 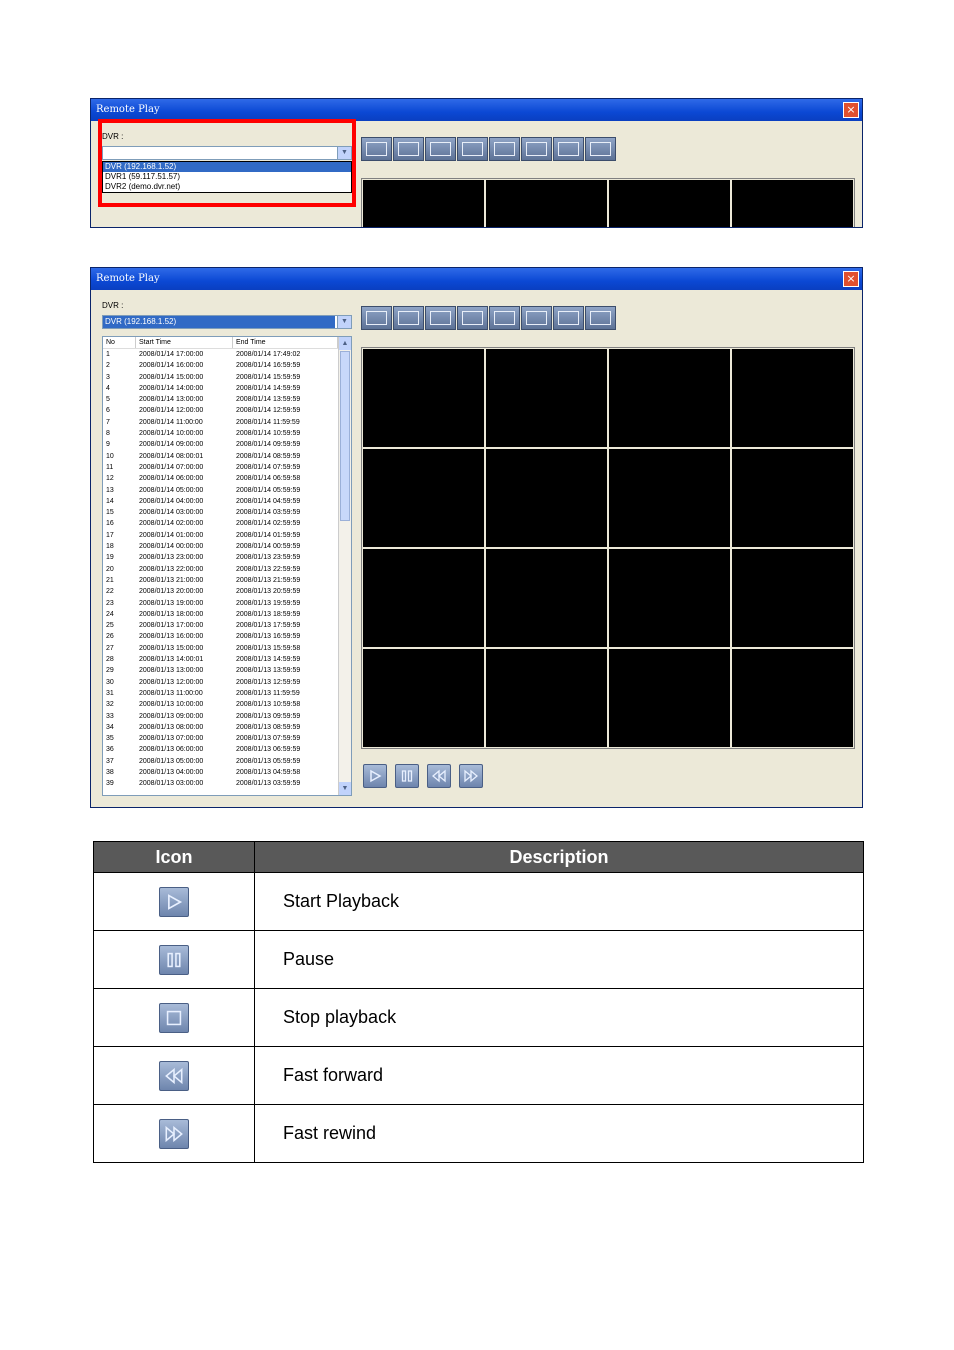 What do you see at coordinates (227, 365) in the screenshot?
I see `table-row: 2 2008/01/14 16:00:00 2008/01/14 16:59:59` at bounding box center [227, 365].